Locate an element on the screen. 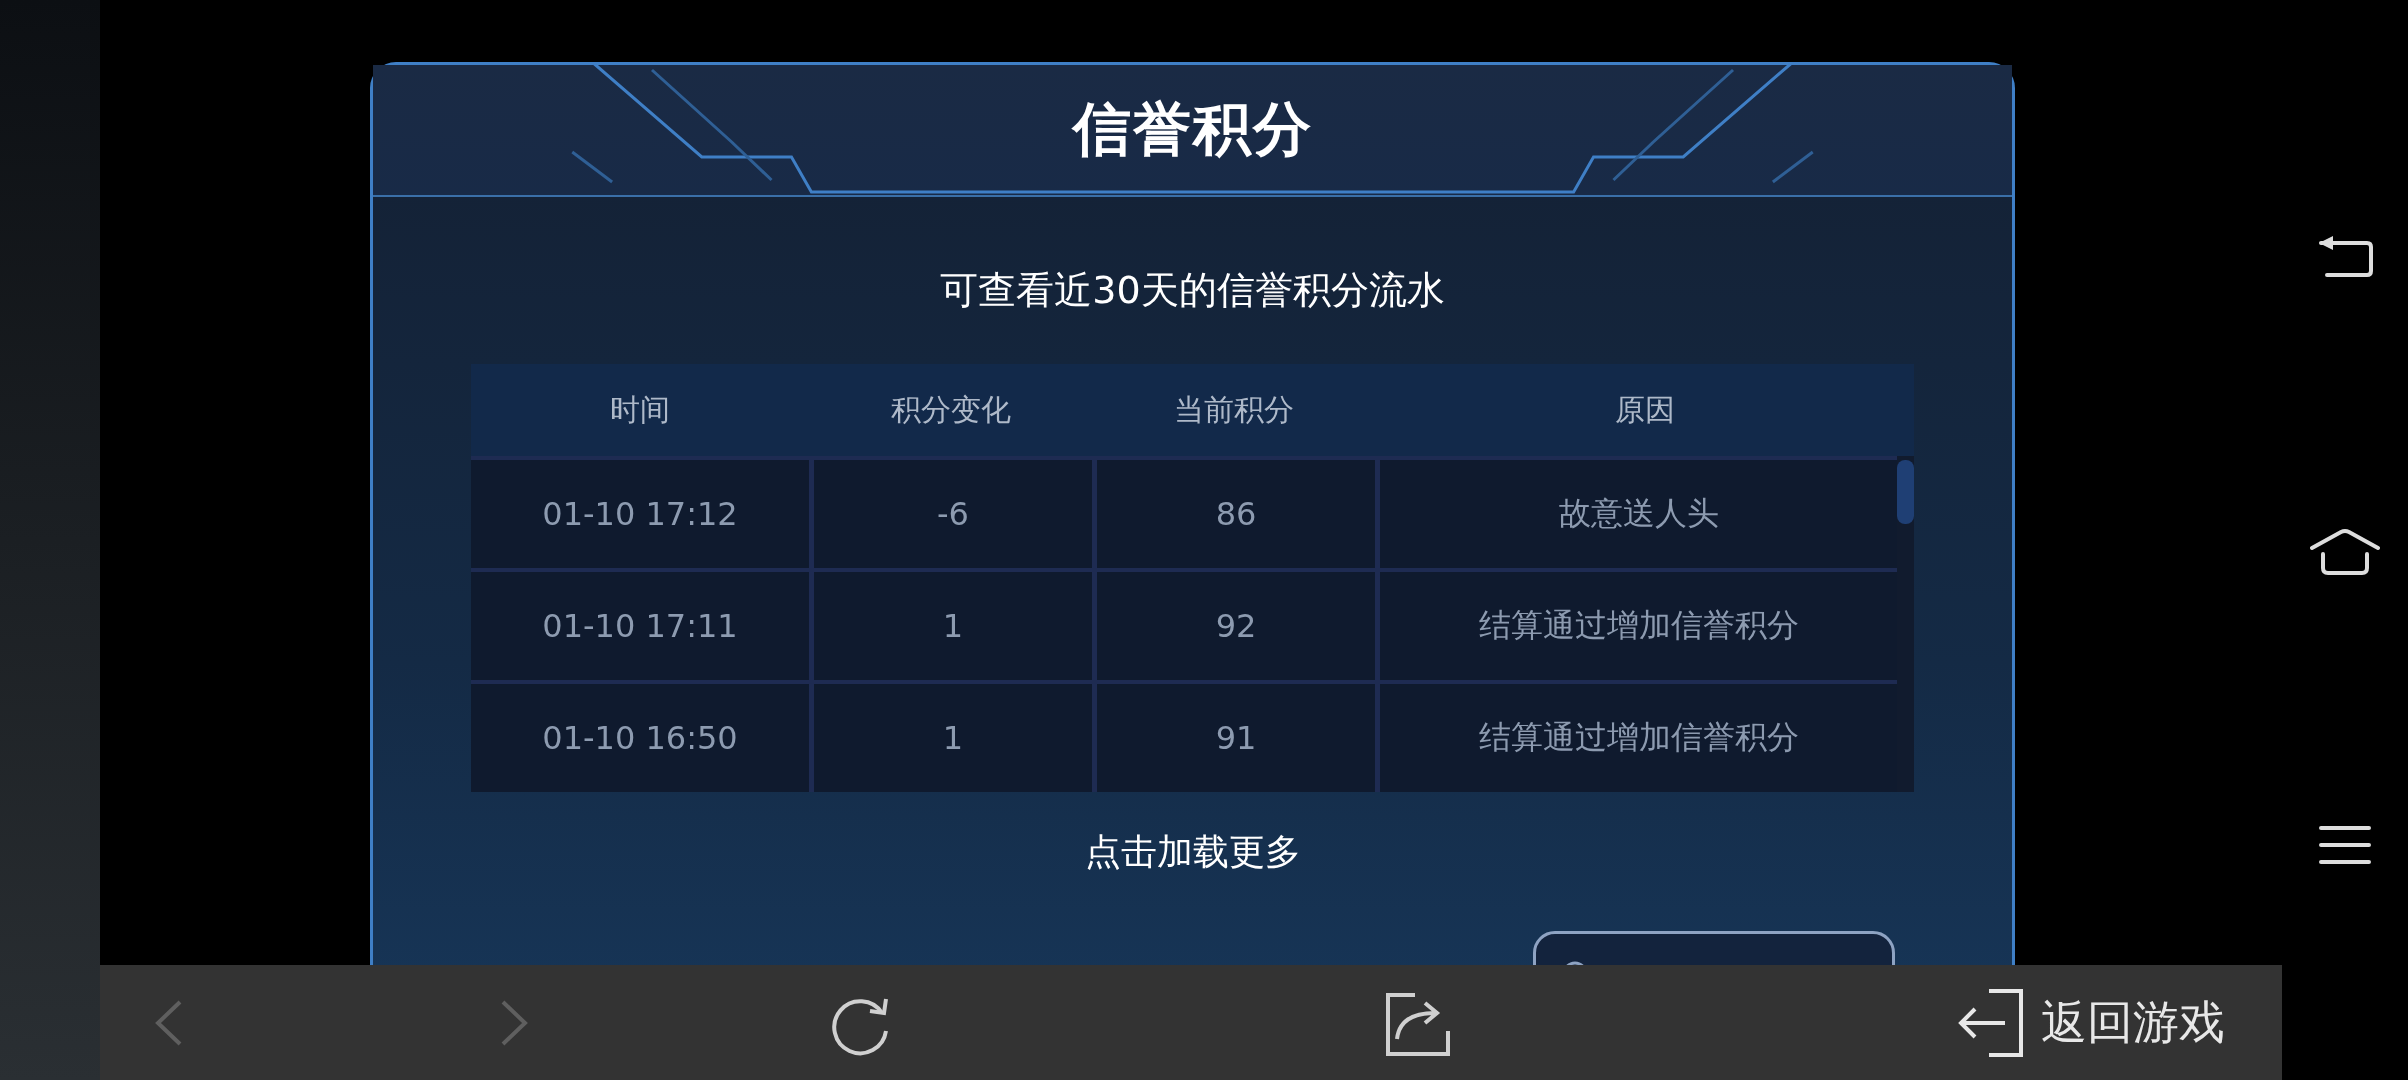 The image size is (2408, 1080). scrollbar-thumb is located at coordinates (1905, 492).